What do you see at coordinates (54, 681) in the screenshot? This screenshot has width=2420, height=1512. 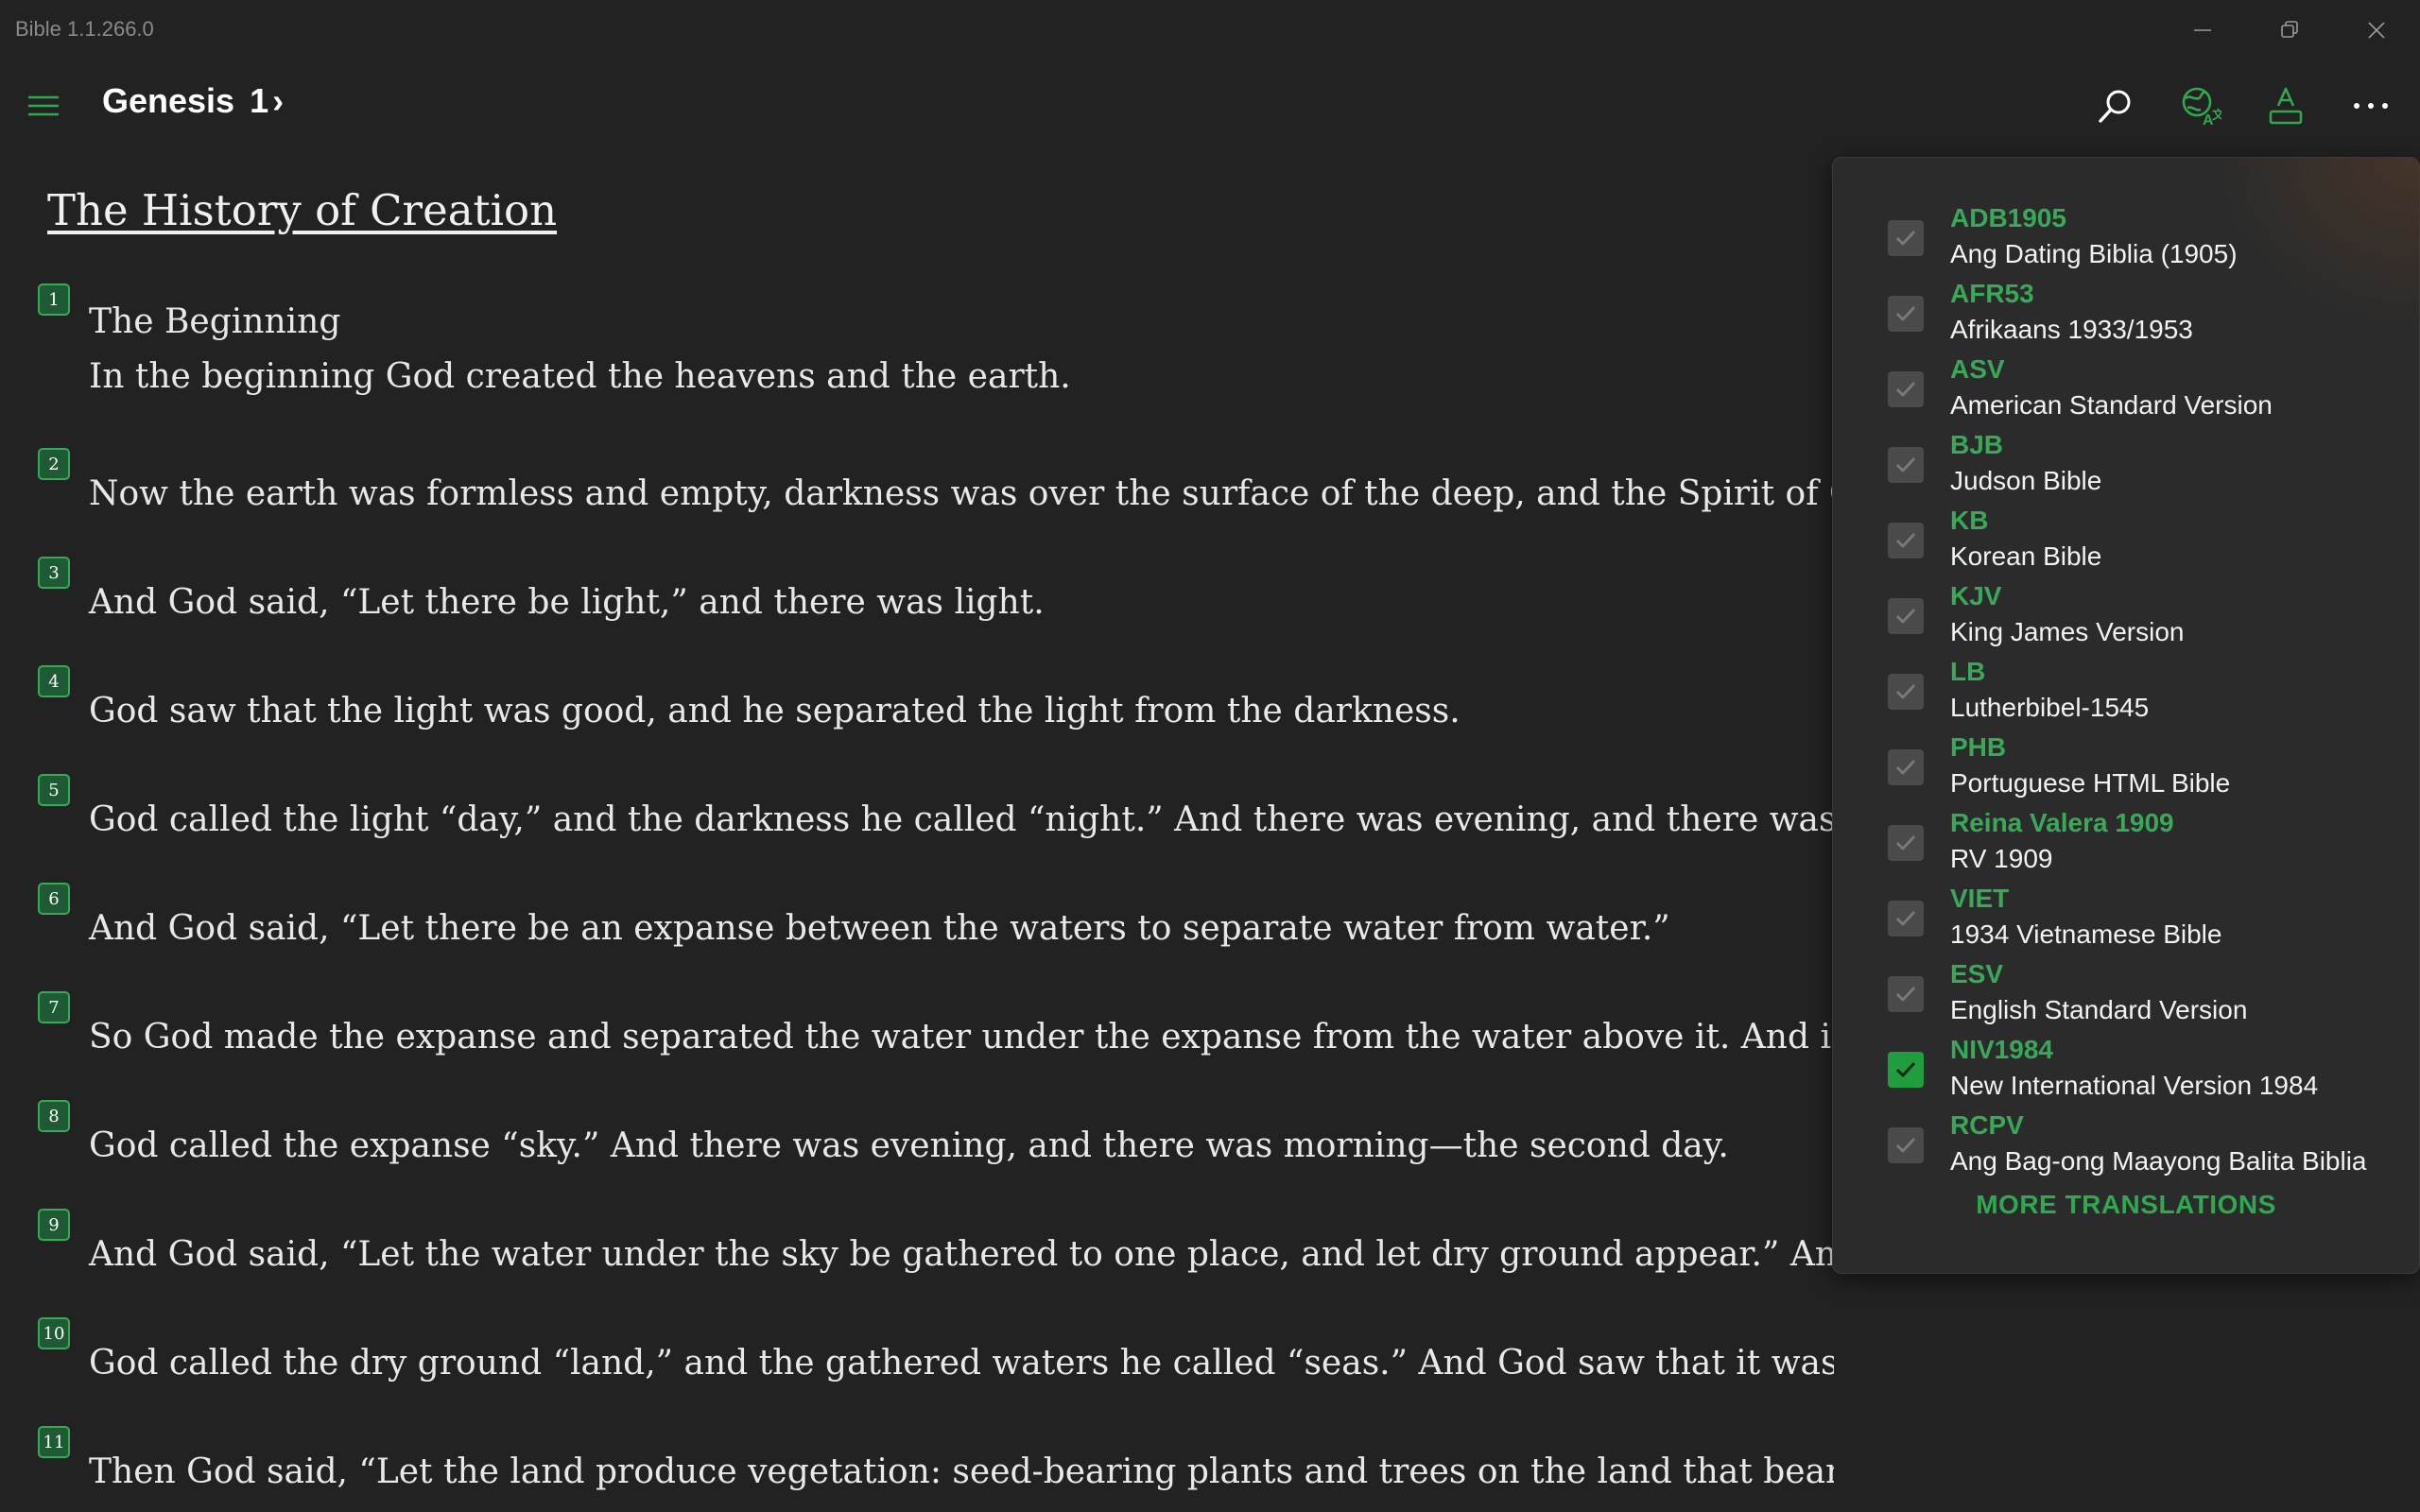 I see `verse-number-badge: 4` at bounding box center [54, 681].